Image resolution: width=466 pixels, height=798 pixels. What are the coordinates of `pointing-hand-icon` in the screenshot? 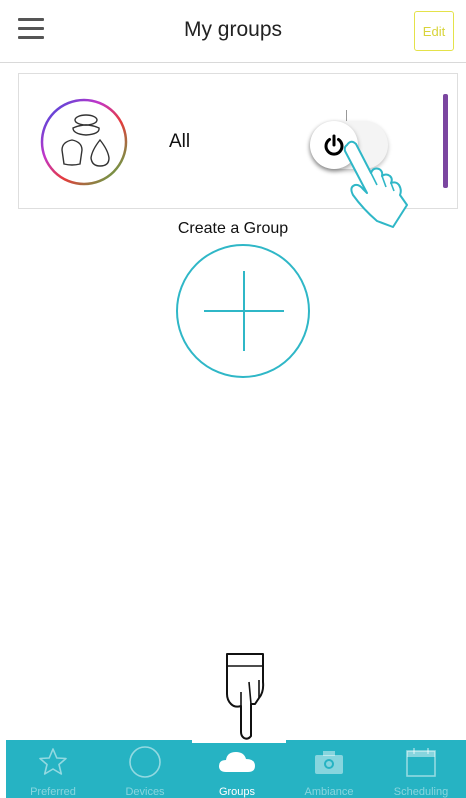 It's located at (373, 183).